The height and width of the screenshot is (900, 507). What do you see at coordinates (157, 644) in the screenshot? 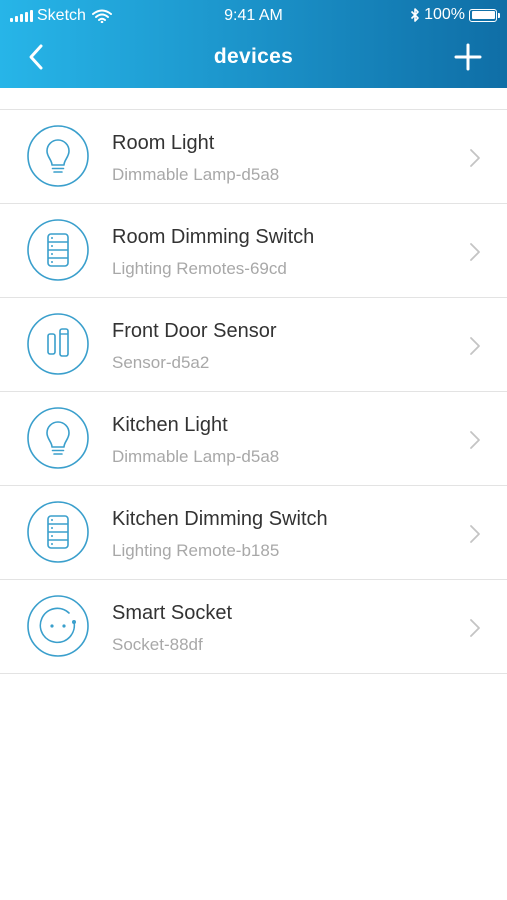
I see `device-subtitle: Socket-88df` at bounding box center [157, 644].